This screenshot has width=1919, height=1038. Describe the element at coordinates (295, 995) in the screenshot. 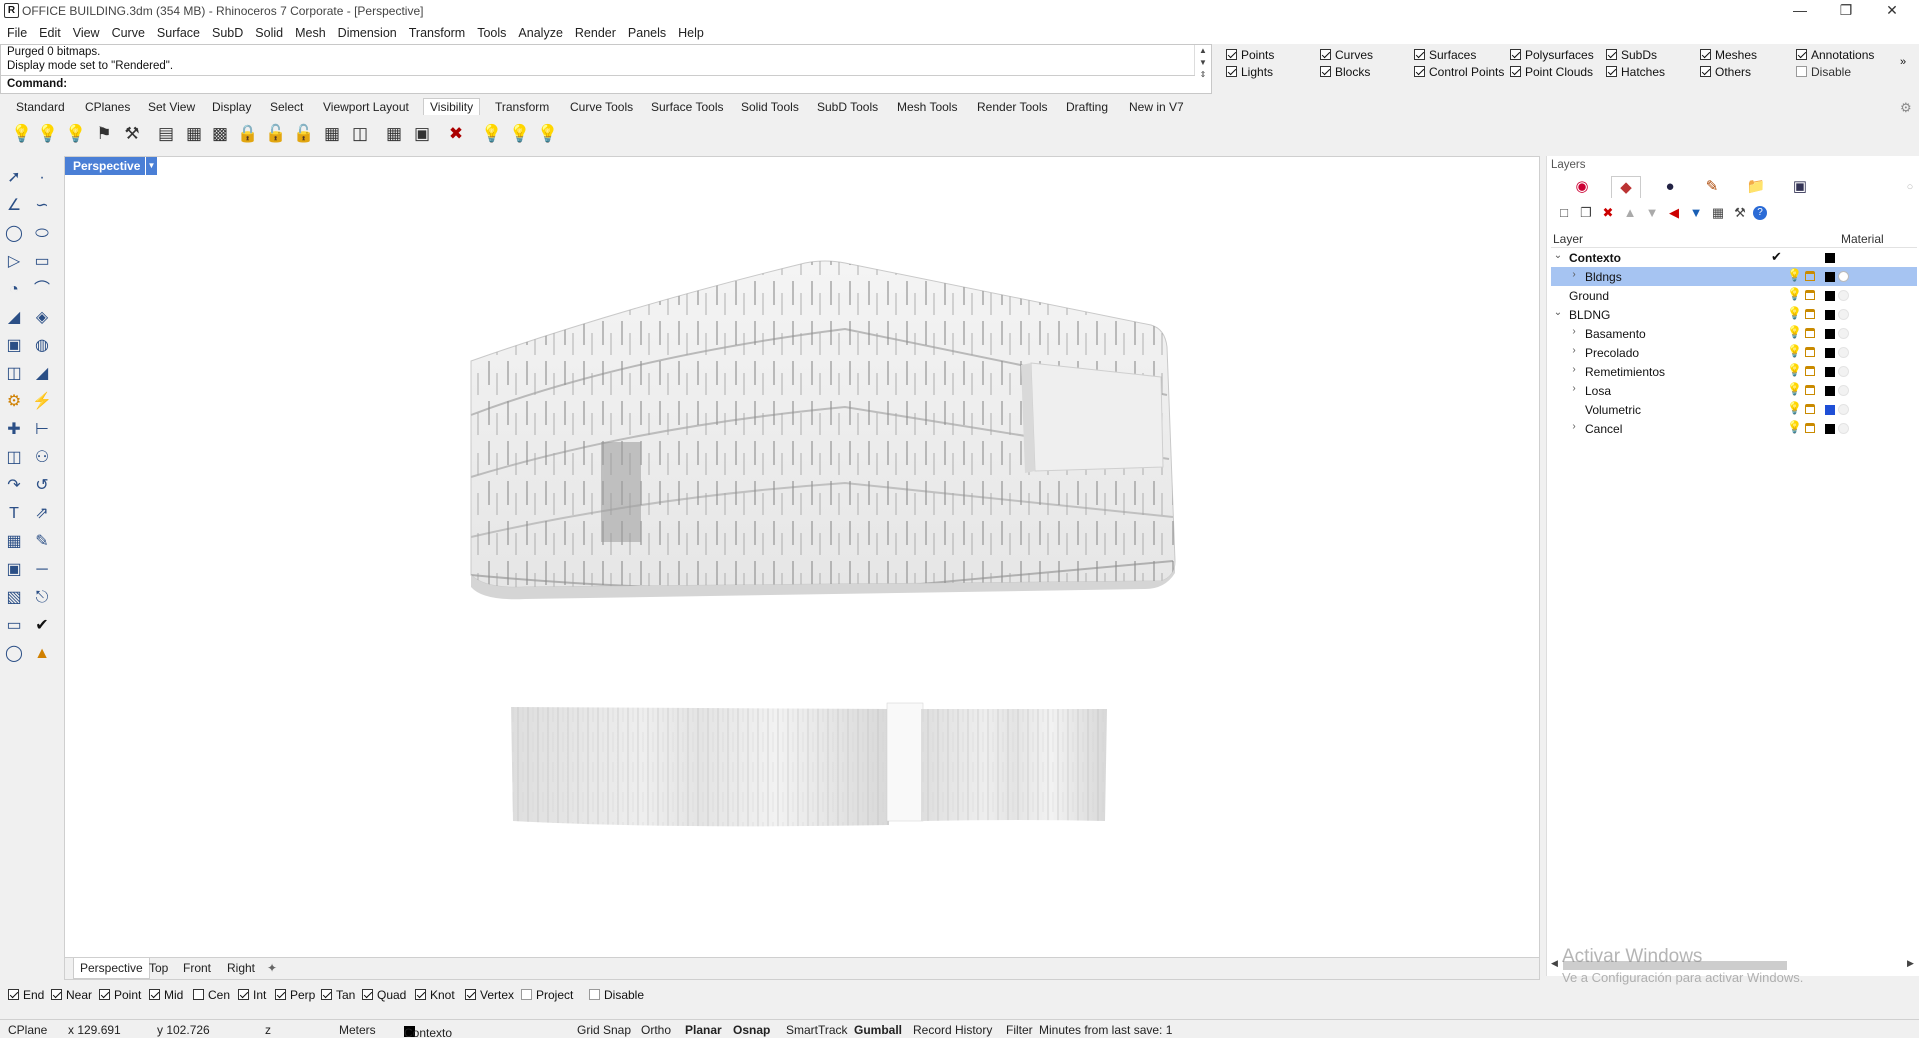

I see `osnap-perp: Perp` at that location.